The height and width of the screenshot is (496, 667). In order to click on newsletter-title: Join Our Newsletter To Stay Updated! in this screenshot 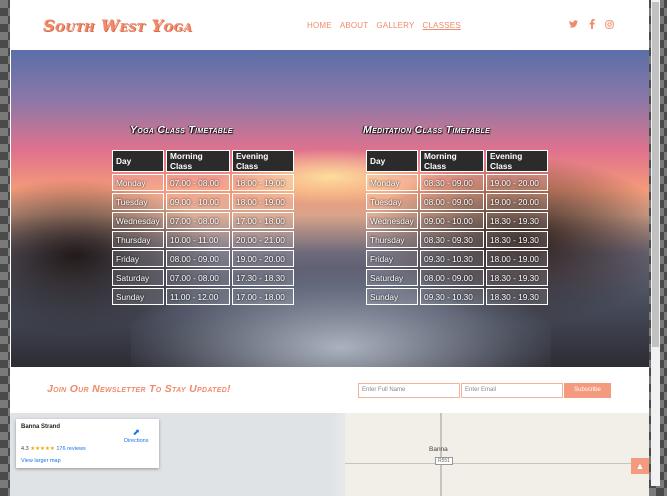, I will do `click(139, 389)`.